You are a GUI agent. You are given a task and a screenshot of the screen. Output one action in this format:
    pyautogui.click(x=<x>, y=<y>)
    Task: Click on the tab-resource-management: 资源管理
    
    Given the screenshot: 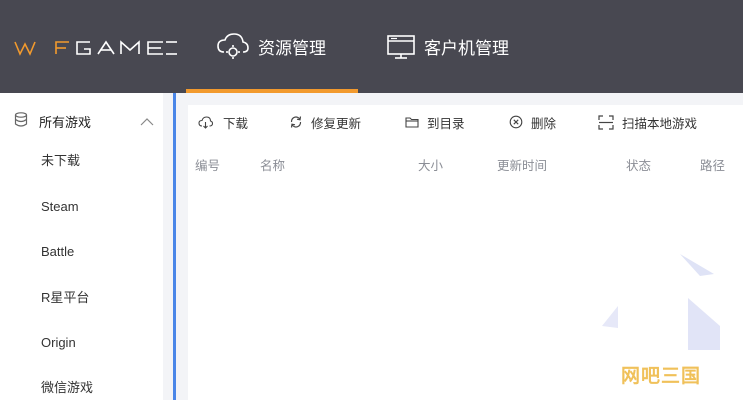 What is the action you would take?
    pyautogui.click(x=271, y=46)
    